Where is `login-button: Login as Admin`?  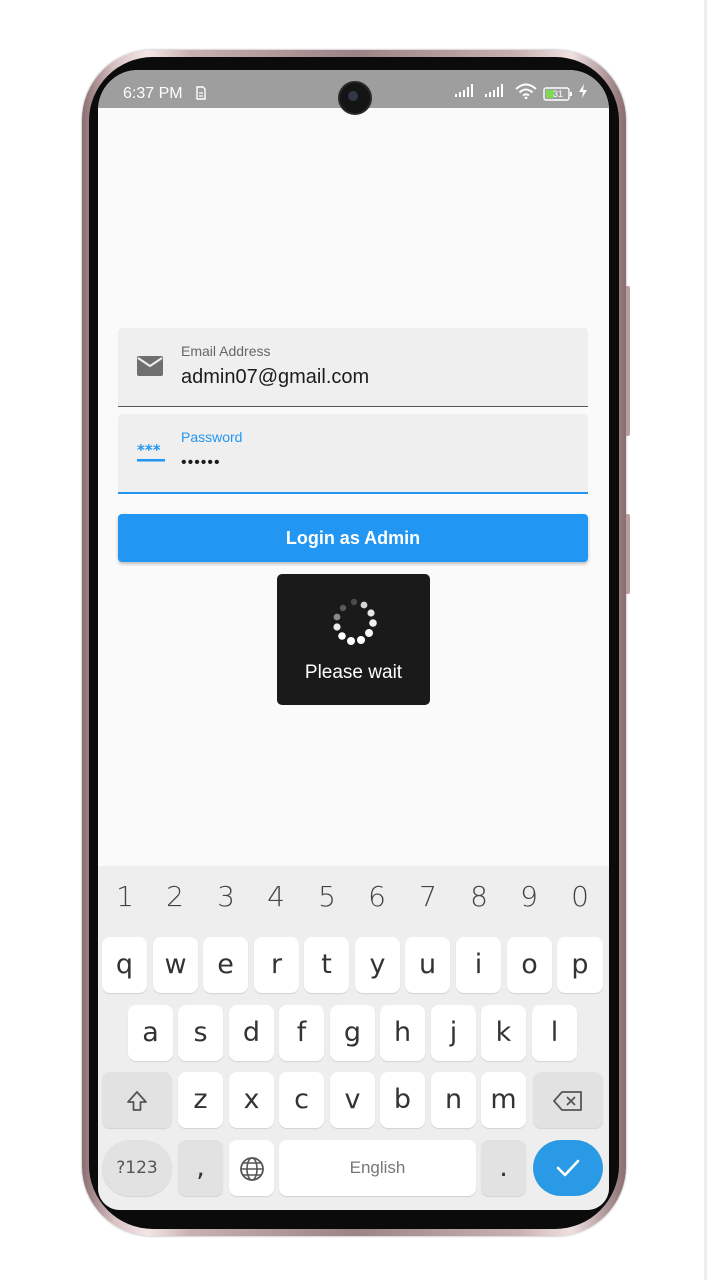 login-button: Login as Admin is located at coordinates (353, 538).